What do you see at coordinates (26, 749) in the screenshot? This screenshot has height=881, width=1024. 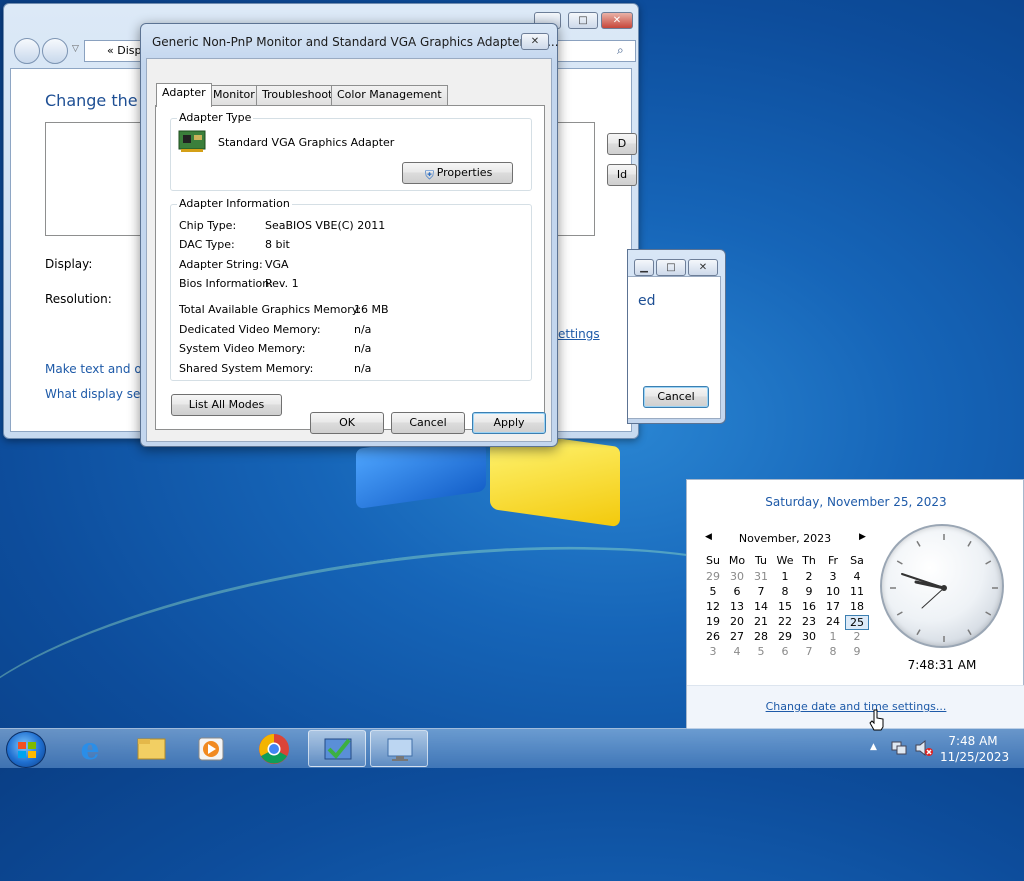 I see `start-button` at bounding box center [26, 749].